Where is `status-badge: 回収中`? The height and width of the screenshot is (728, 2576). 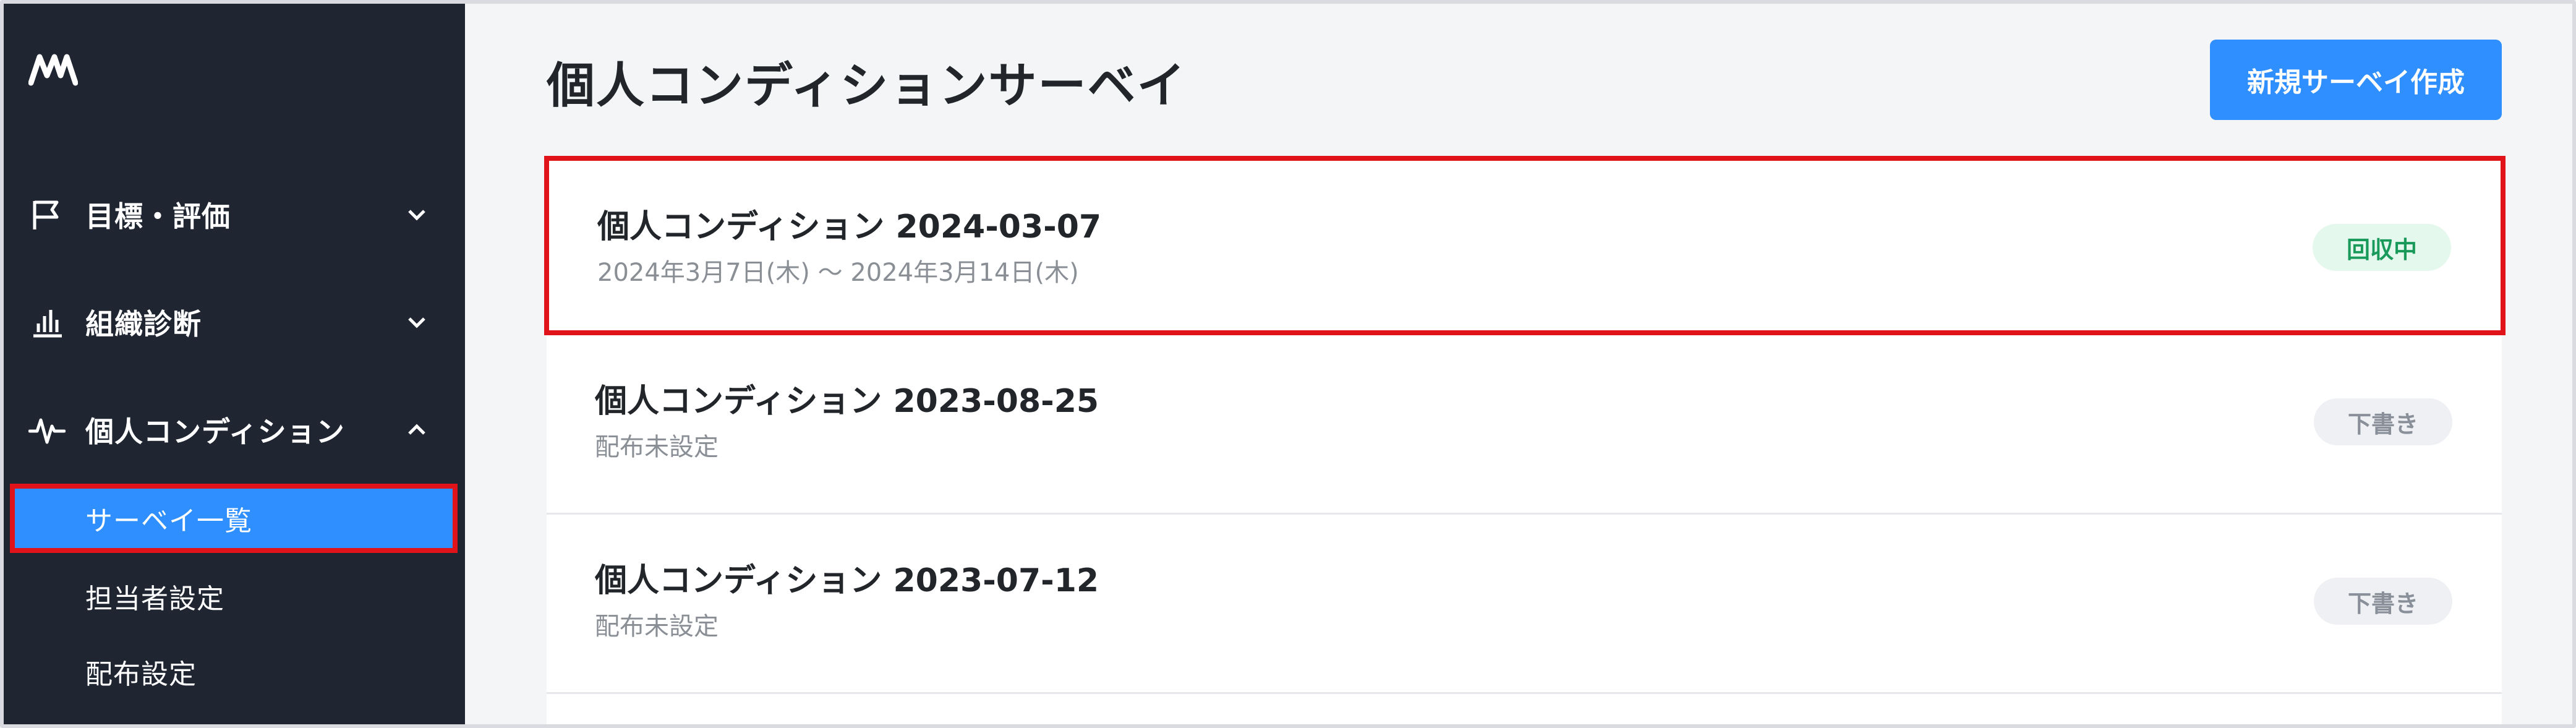
status-badge: 回収中 is located at coordinates (2382, 248).